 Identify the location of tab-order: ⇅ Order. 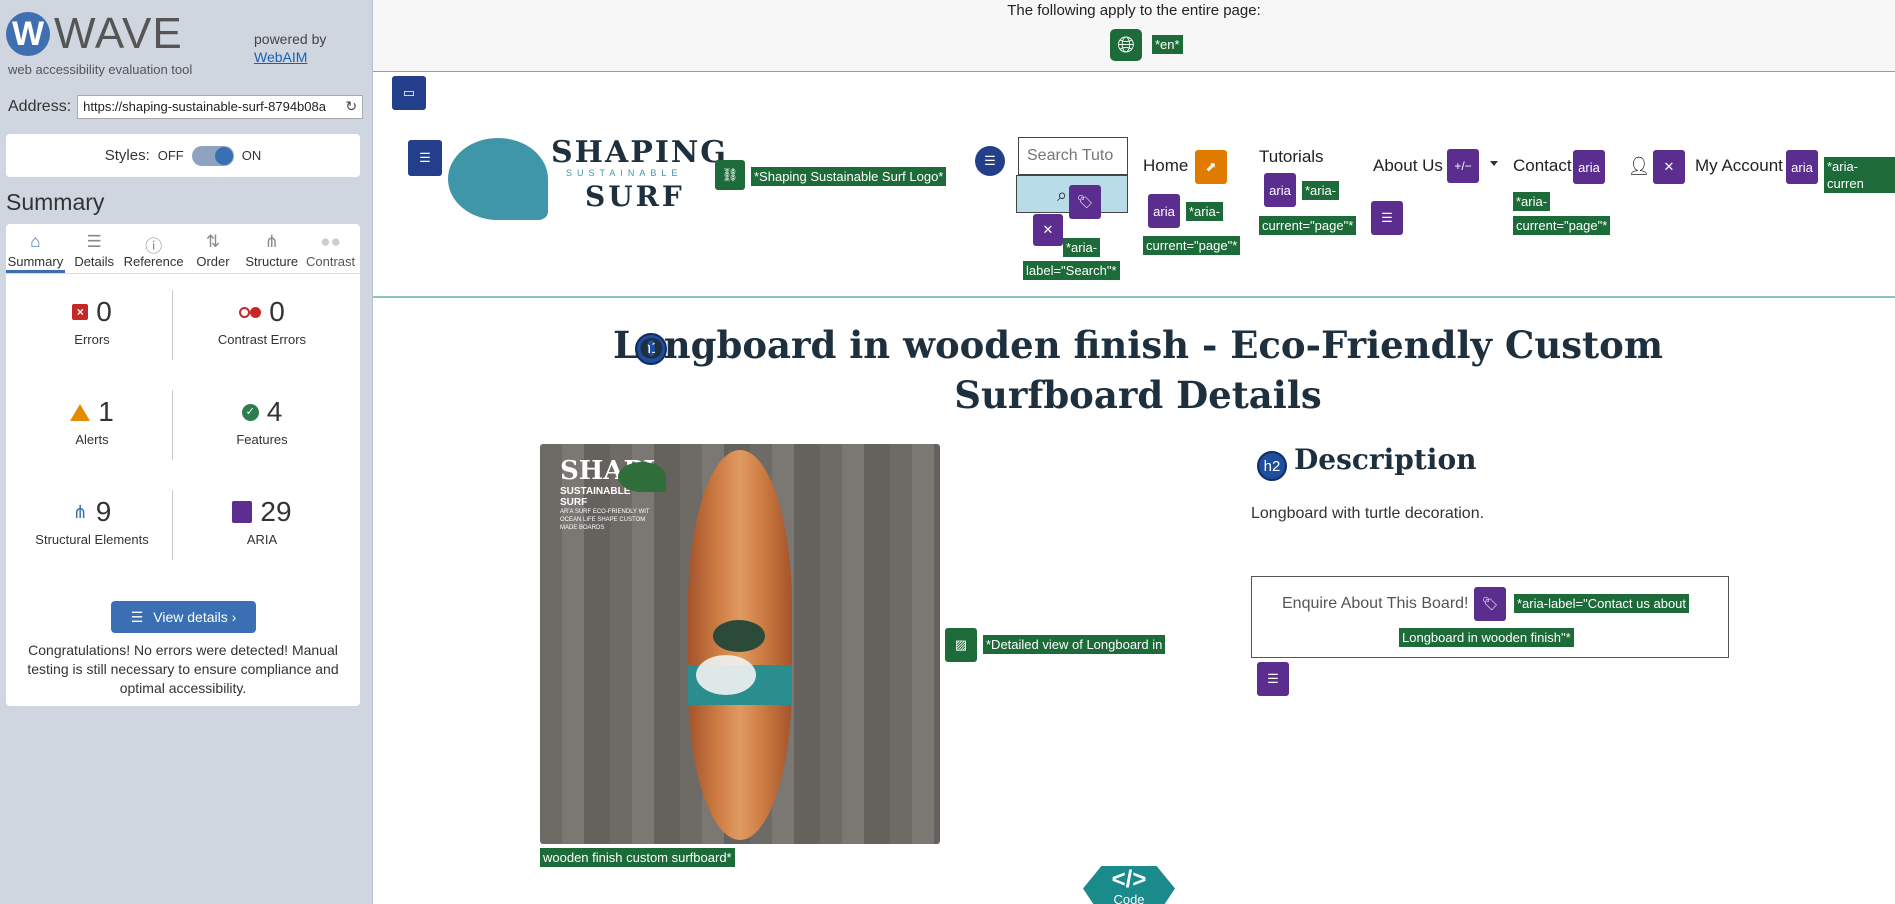
(213, 248).